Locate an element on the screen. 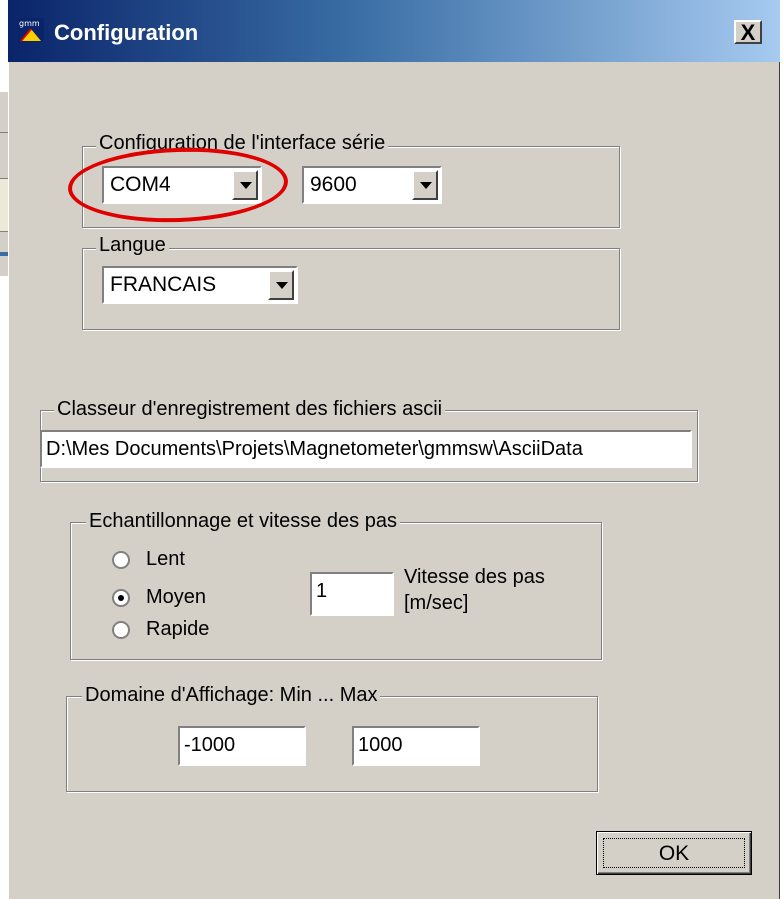 The width and height of the screenshot is (784, 899). language-select: FRANCAIS is located at coordinates (200, 285).